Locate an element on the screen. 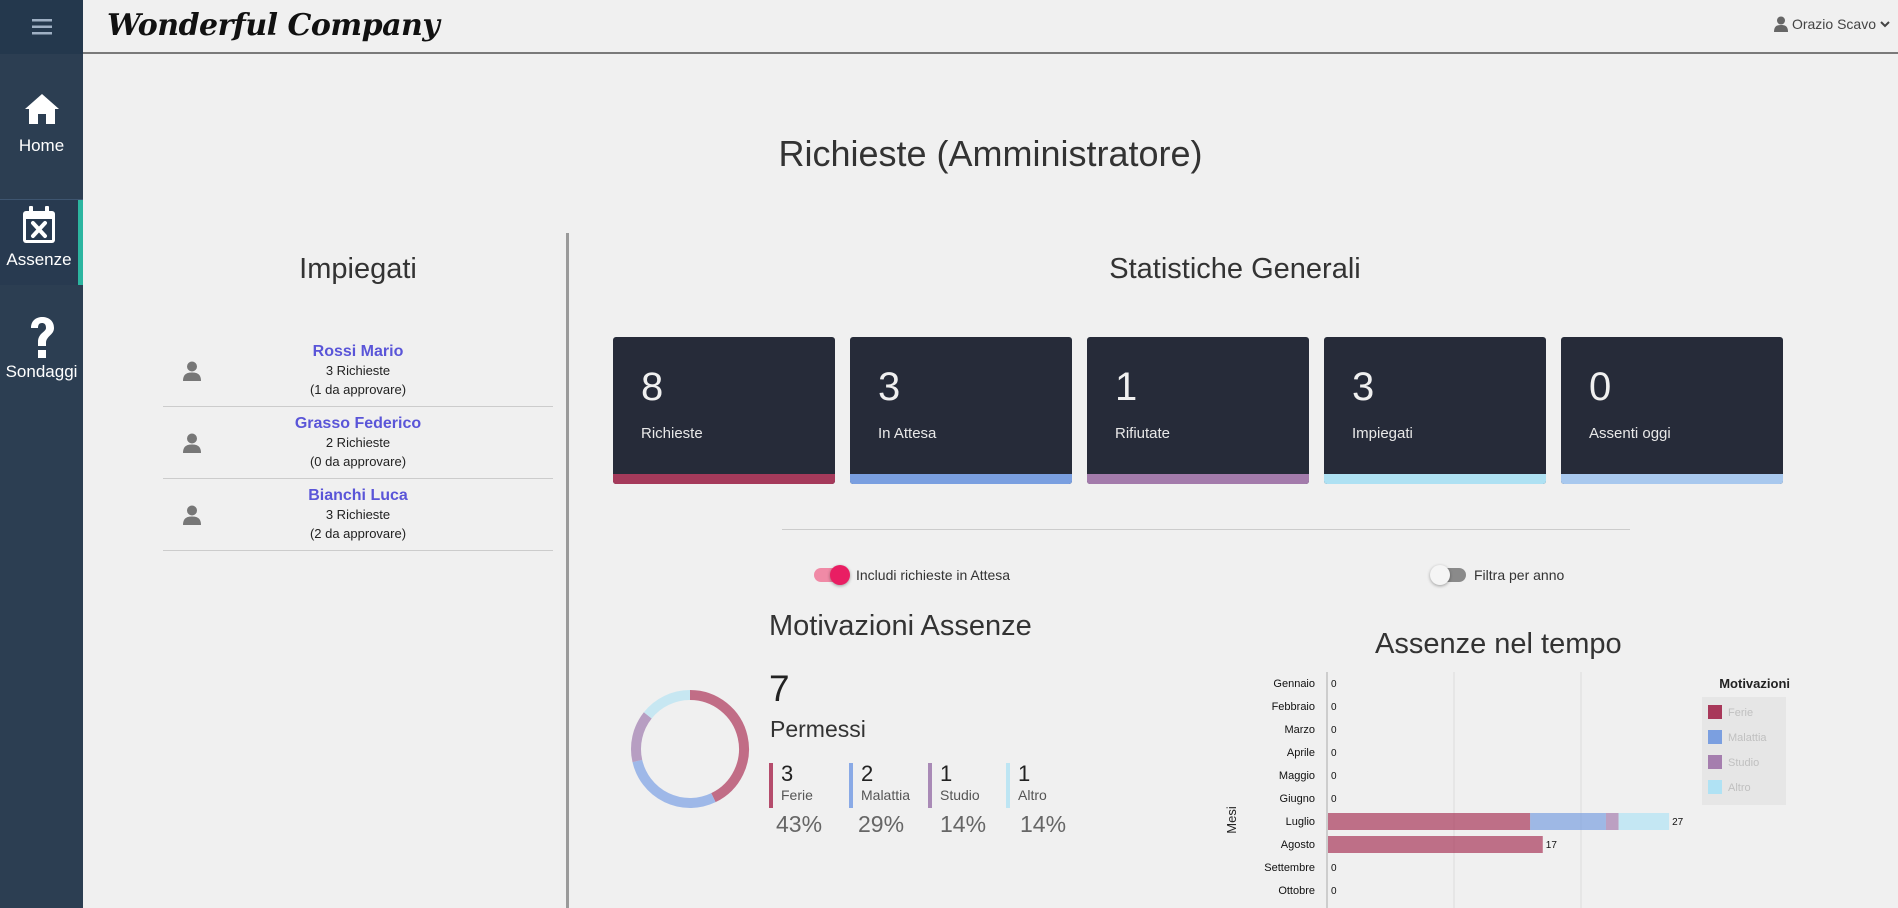 This screenshot has width=1898, height=908. donut-slice-studio is located at coordinates (641, 737).